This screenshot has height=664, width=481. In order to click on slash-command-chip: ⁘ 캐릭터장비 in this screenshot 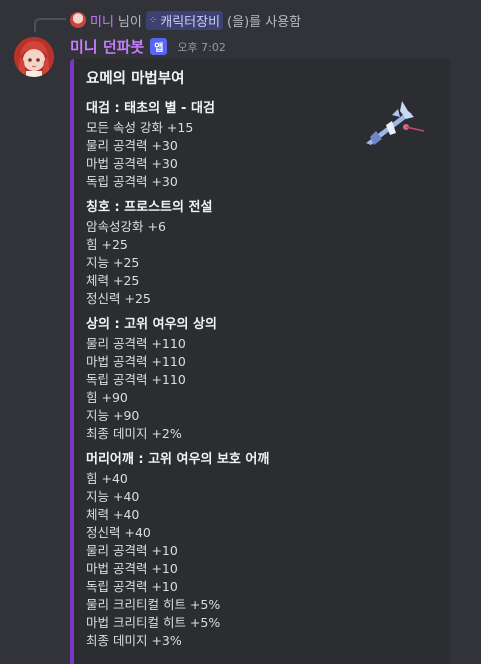, I will do `click(184, 20)`.